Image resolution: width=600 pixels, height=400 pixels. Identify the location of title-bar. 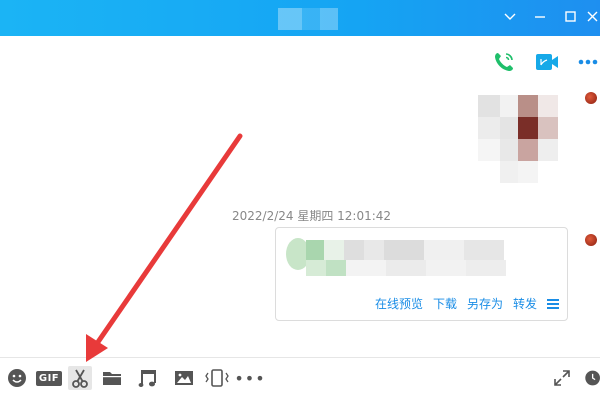
(300, 18).